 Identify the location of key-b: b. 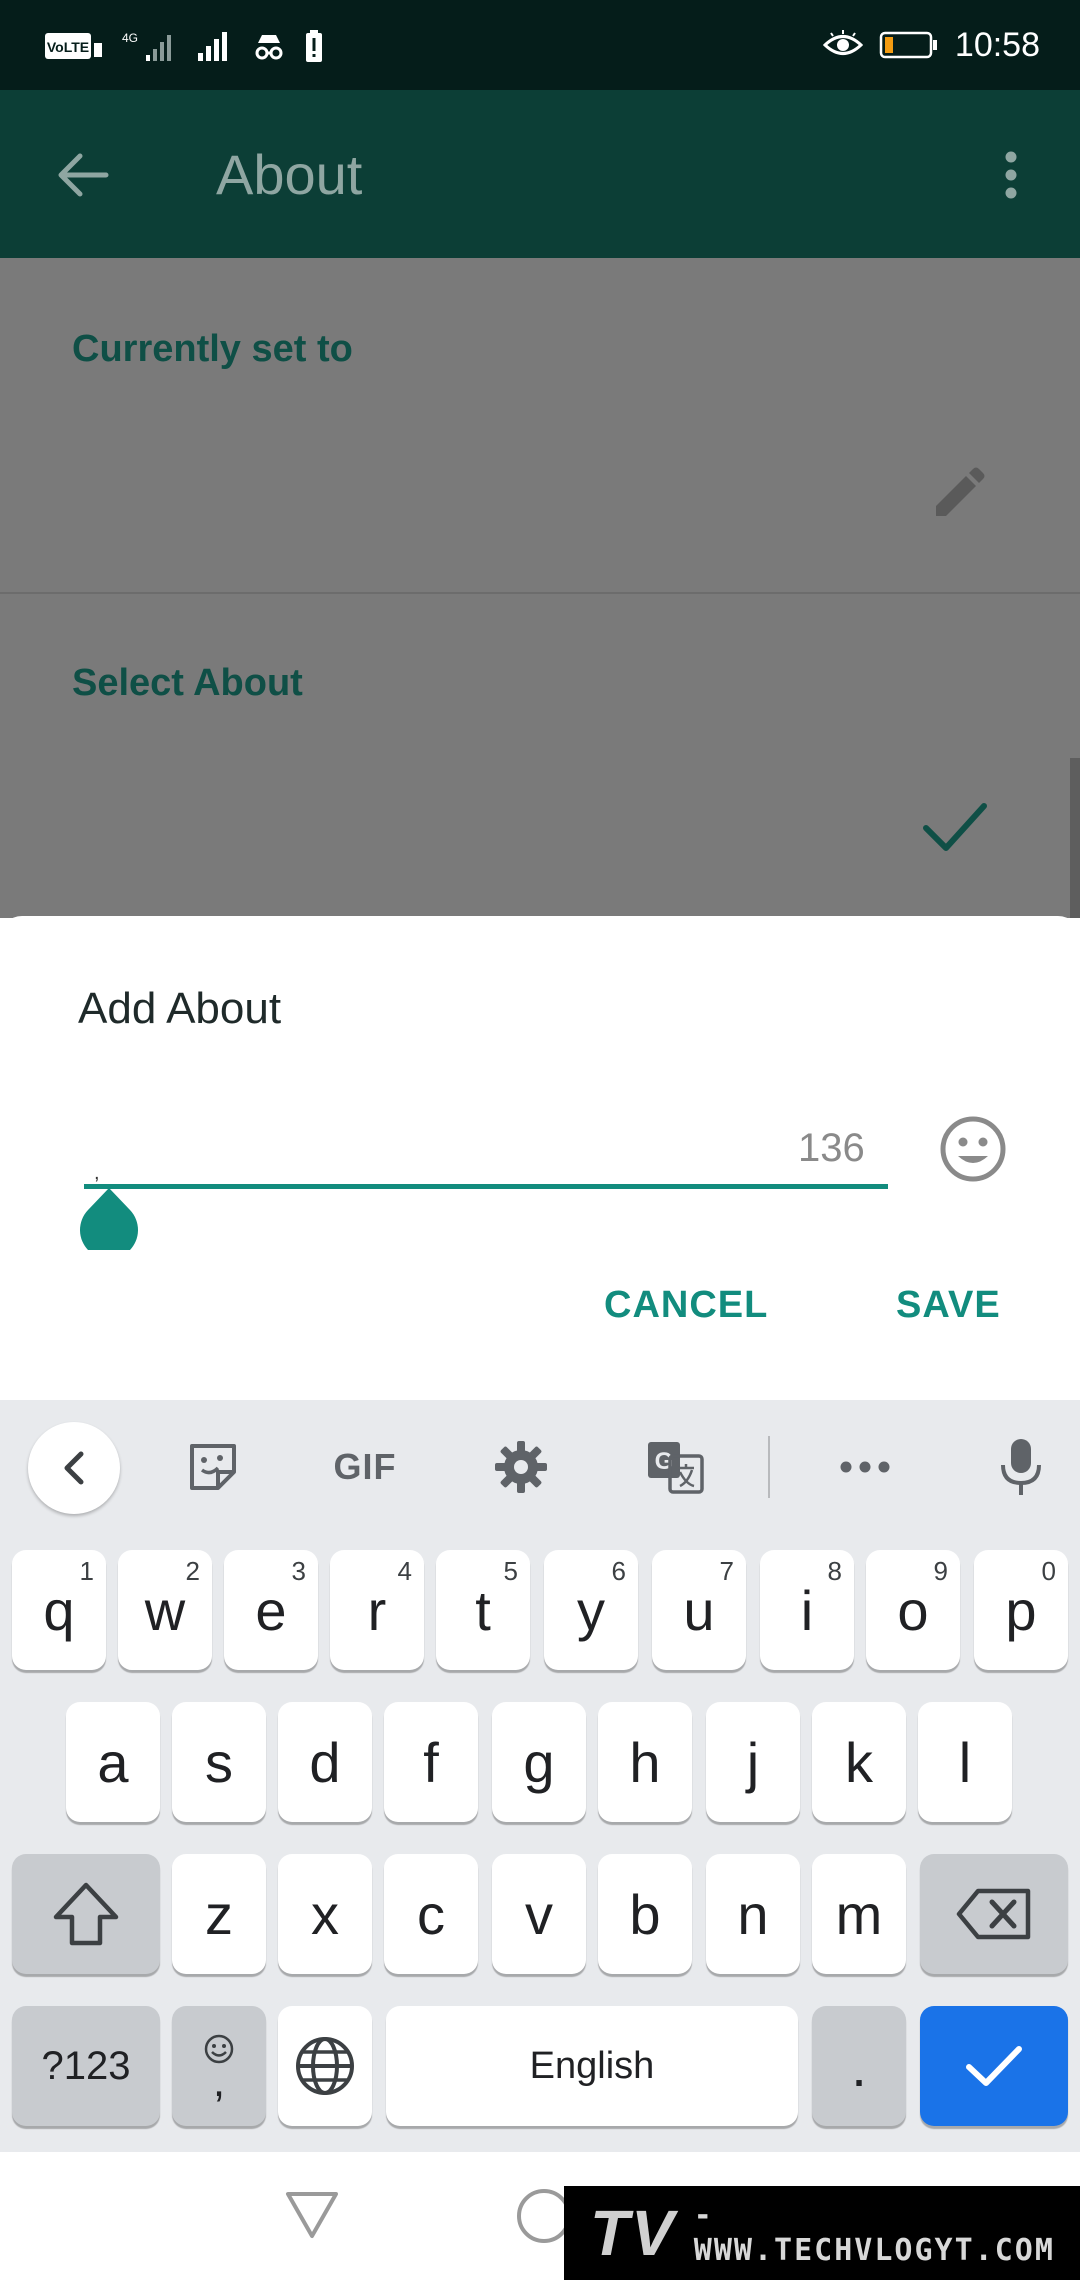
(645, 1914).